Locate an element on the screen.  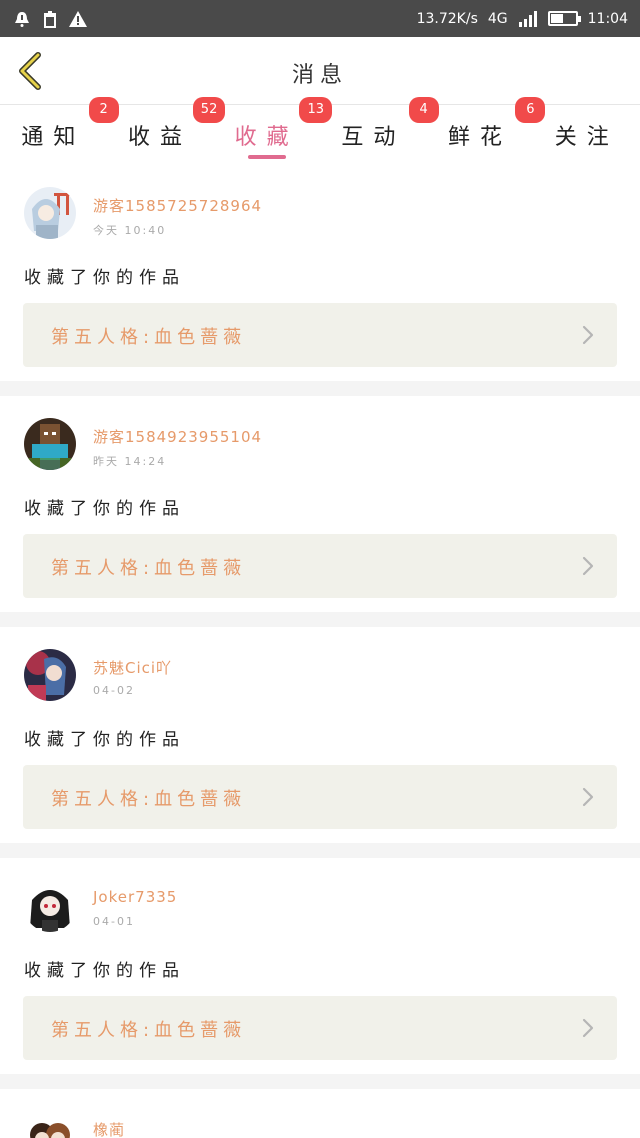
tab-label: 关注 is located at coordinates (586, 137).